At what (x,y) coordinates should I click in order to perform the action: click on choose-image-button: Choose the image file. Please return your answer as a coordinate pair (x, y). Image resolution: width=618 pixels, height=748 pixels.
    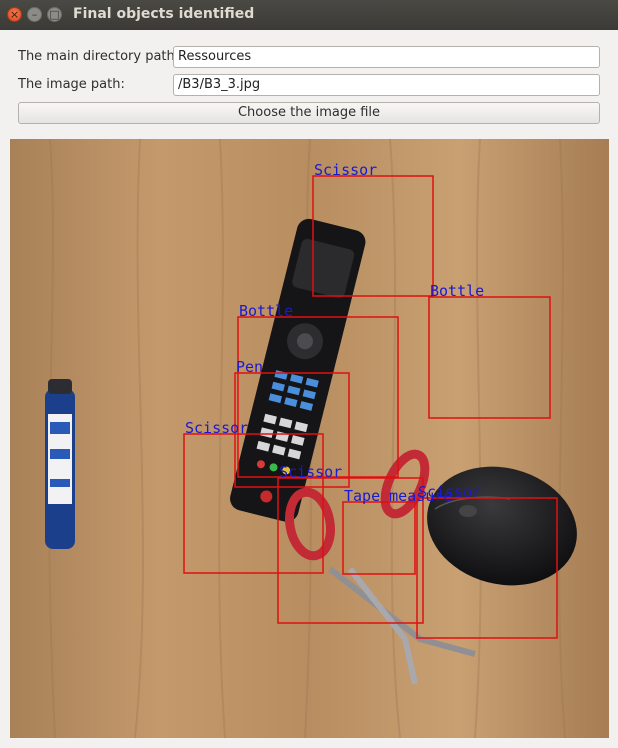
    Looking at the image, I should click on (309, 113).